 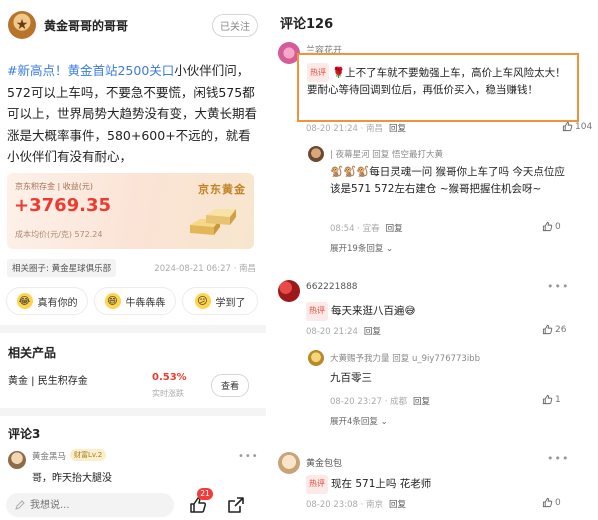 I want to click on comment-body: 现在 571上吗 花老师, so click(x=381, y=484).